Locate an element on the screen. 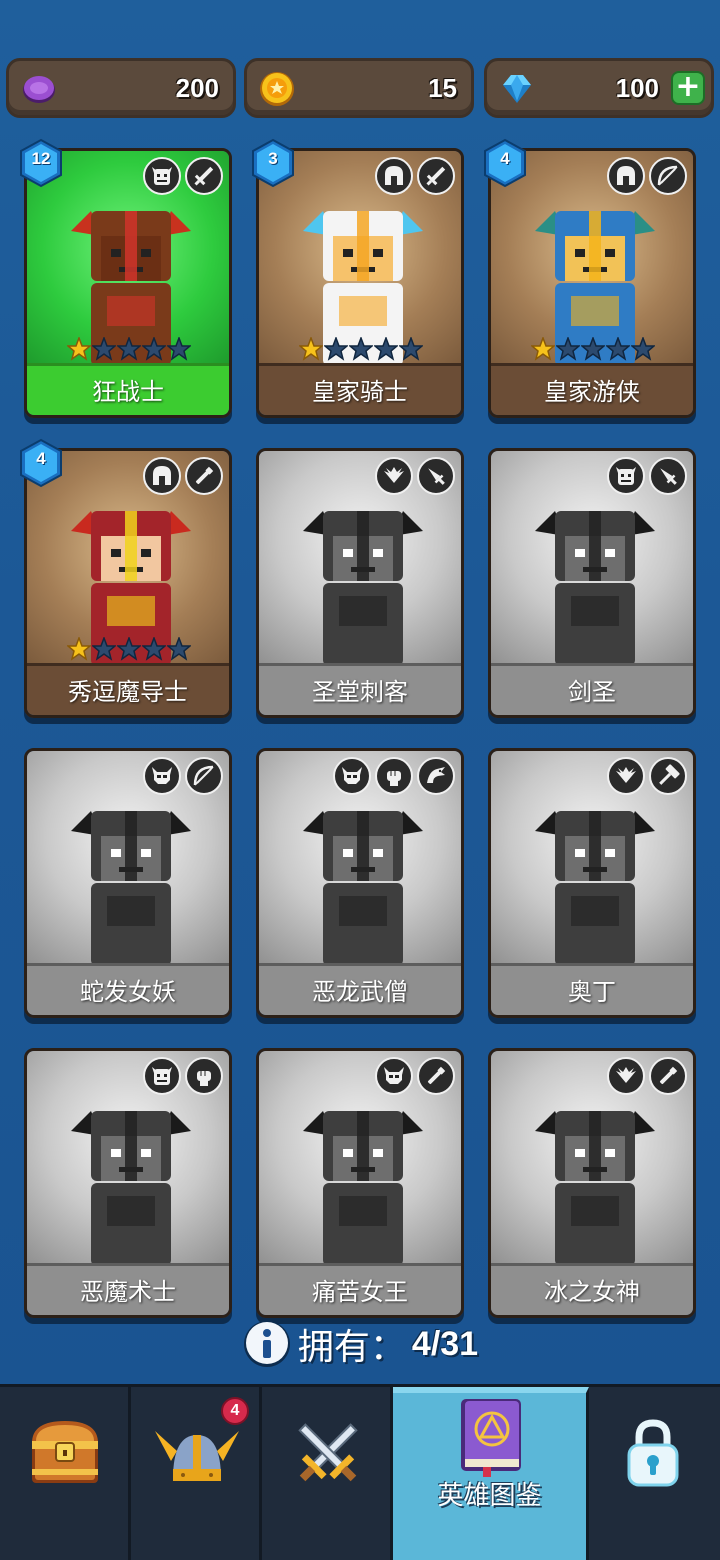  diamond-counter: 100 + is located at coordinates (599, 88).